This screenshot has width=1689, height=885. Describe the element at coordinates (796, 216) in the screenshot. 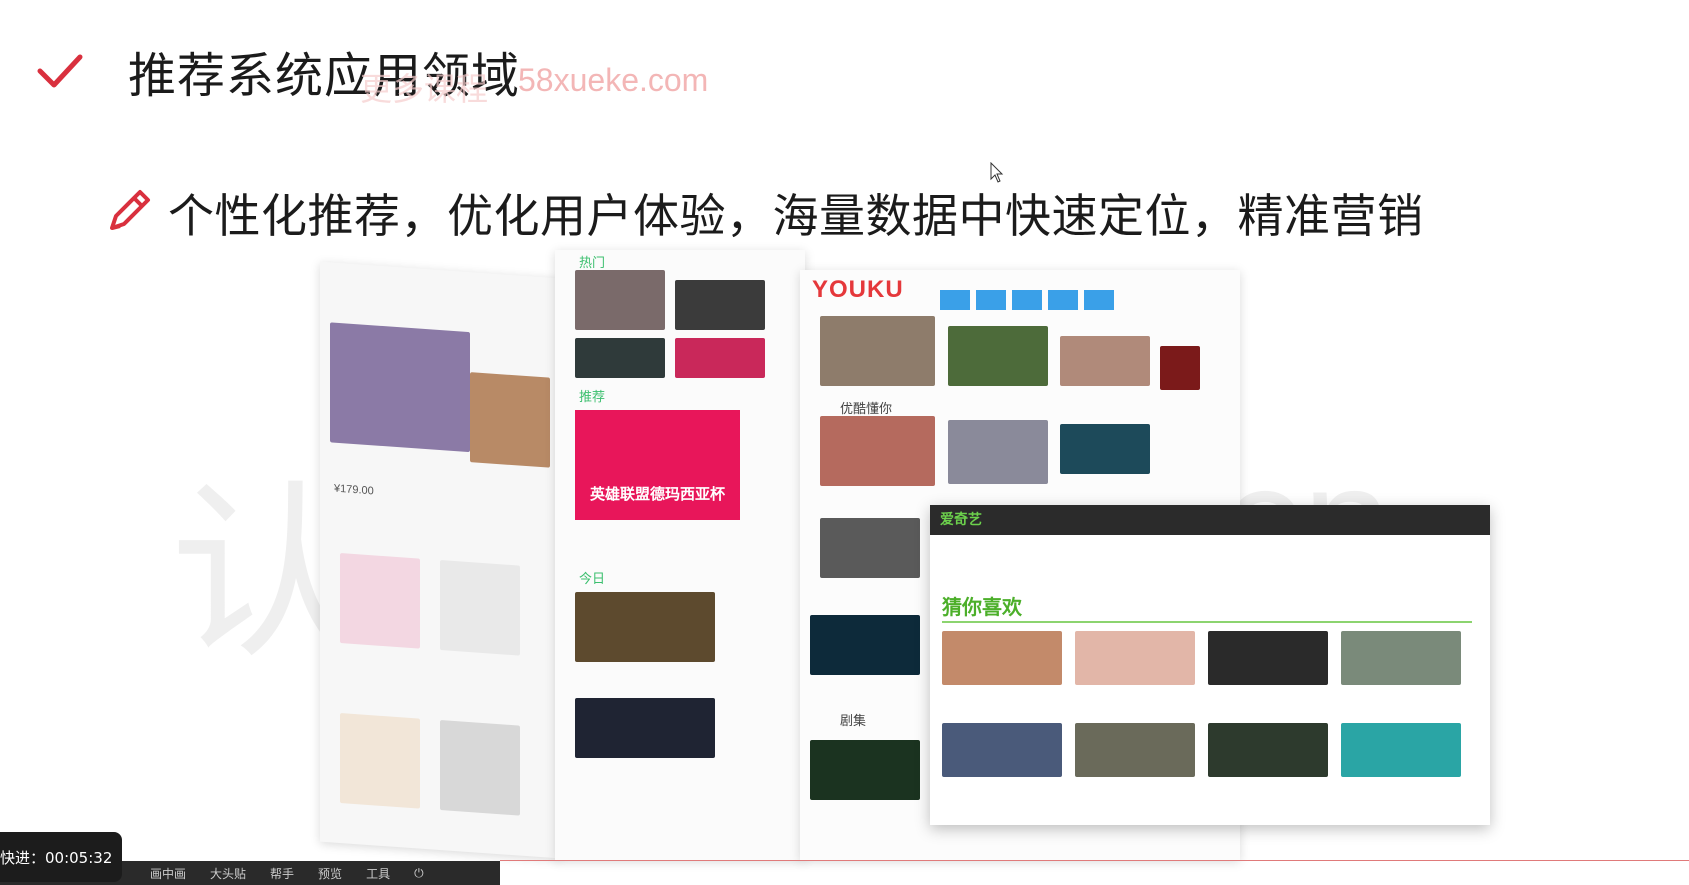

I see `bullet-text: 个性化推荐，优化用户体验，海量数据中快速定位，精准营销` at that location.